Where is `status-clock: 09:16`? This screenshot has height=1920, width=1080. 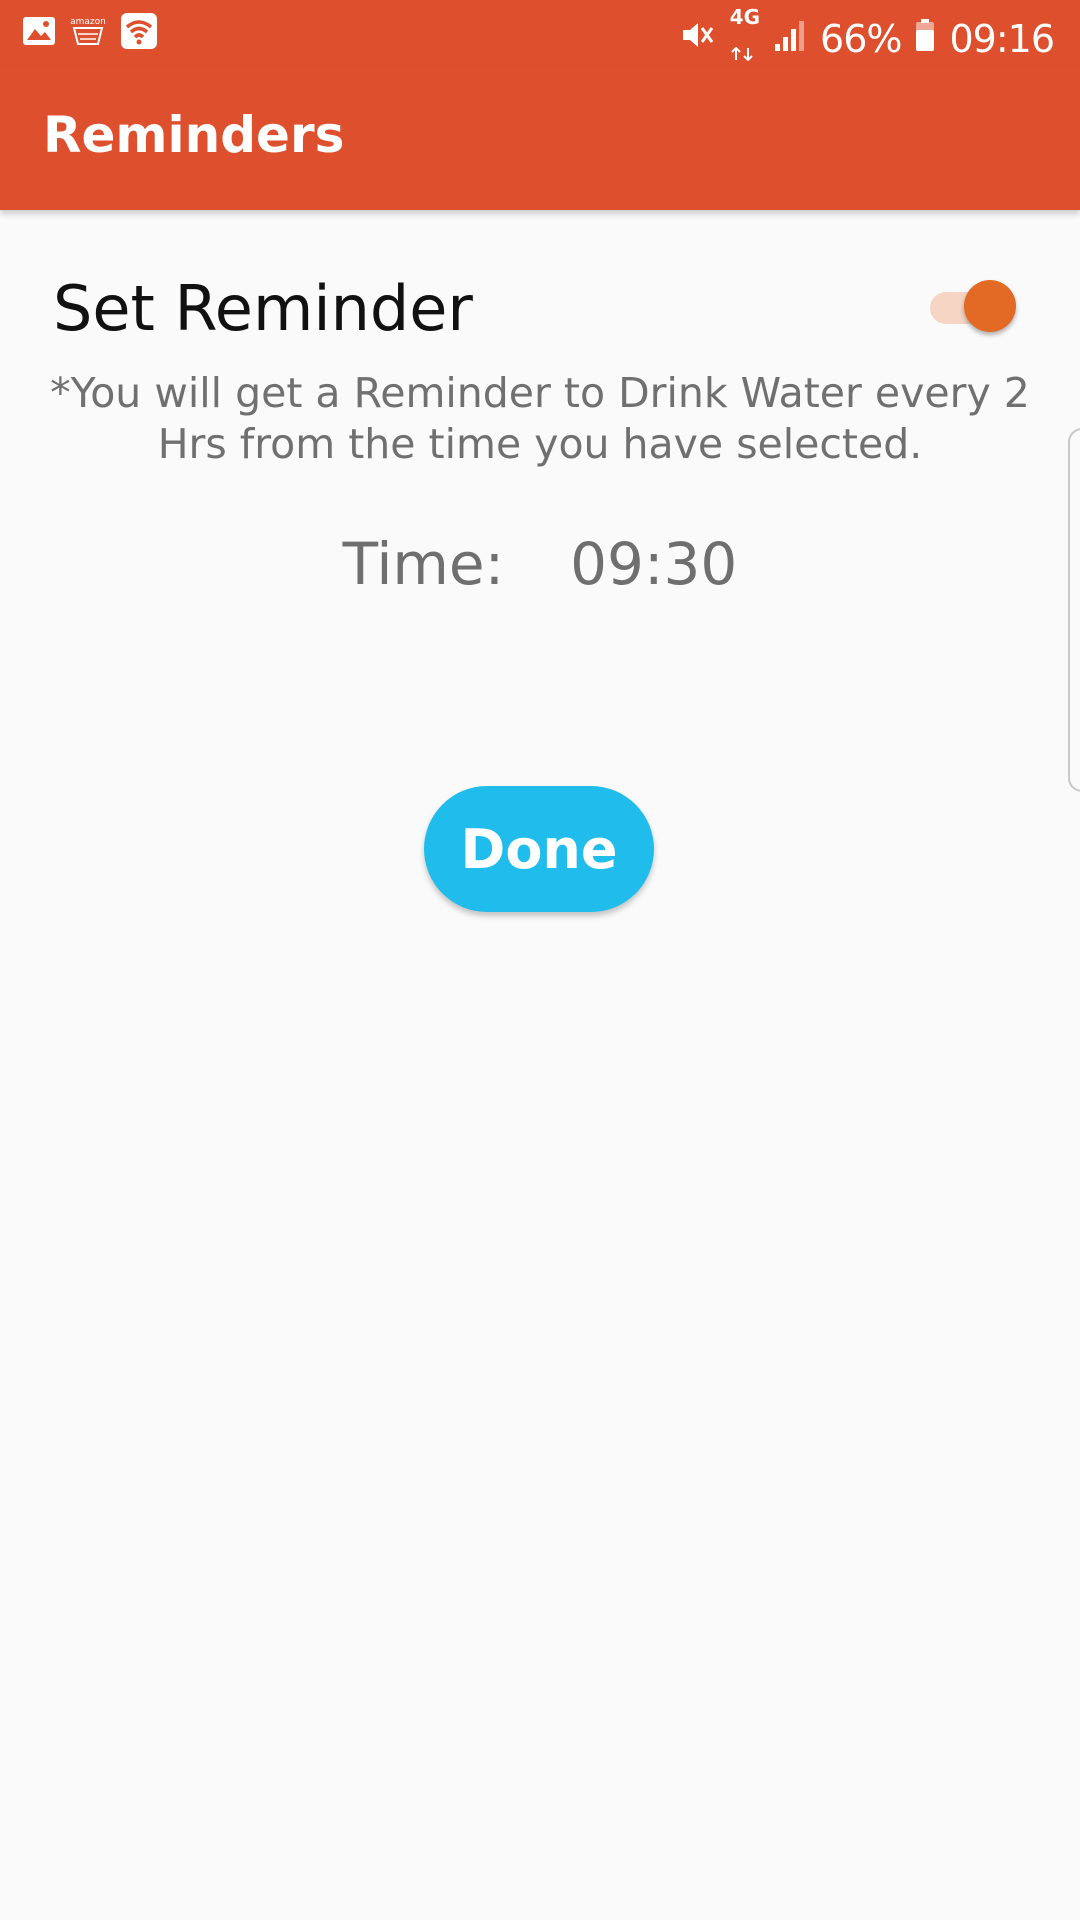
status-clock: 09:16 is located at coordinates (1002, 39).